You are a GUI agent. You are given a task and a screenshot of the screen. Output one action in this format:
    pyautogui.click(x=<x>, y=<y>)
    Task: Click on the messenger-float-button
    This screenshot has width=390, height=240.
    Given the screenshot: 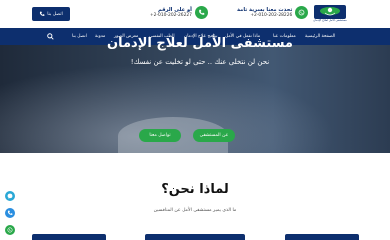 What is the action you would take?
    pyautogui.click(x=10, y=196)
    